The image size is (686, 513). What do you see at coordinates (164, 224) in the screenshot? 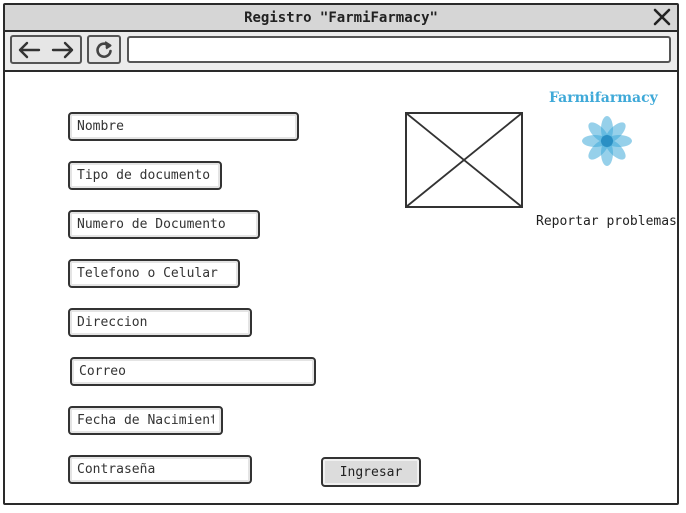
I see `numero-documento-input` at bounding box center [164, 224].